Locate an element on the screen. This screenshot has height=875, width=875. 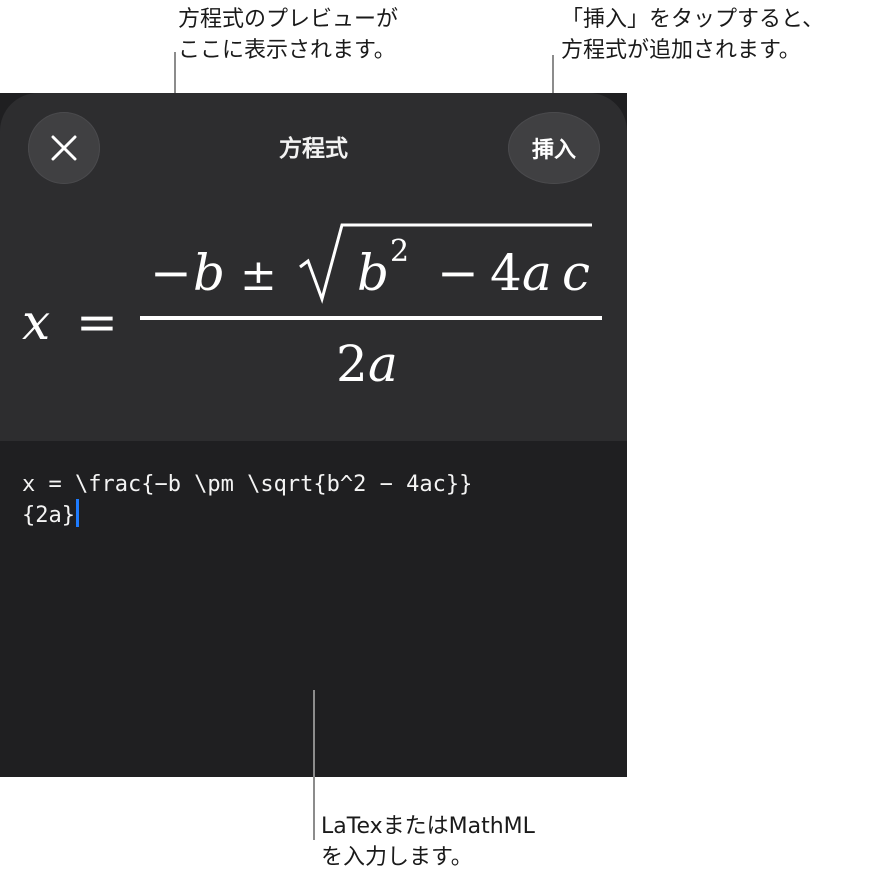
insert-button: 挿入 is located at coordinates (554, 148).